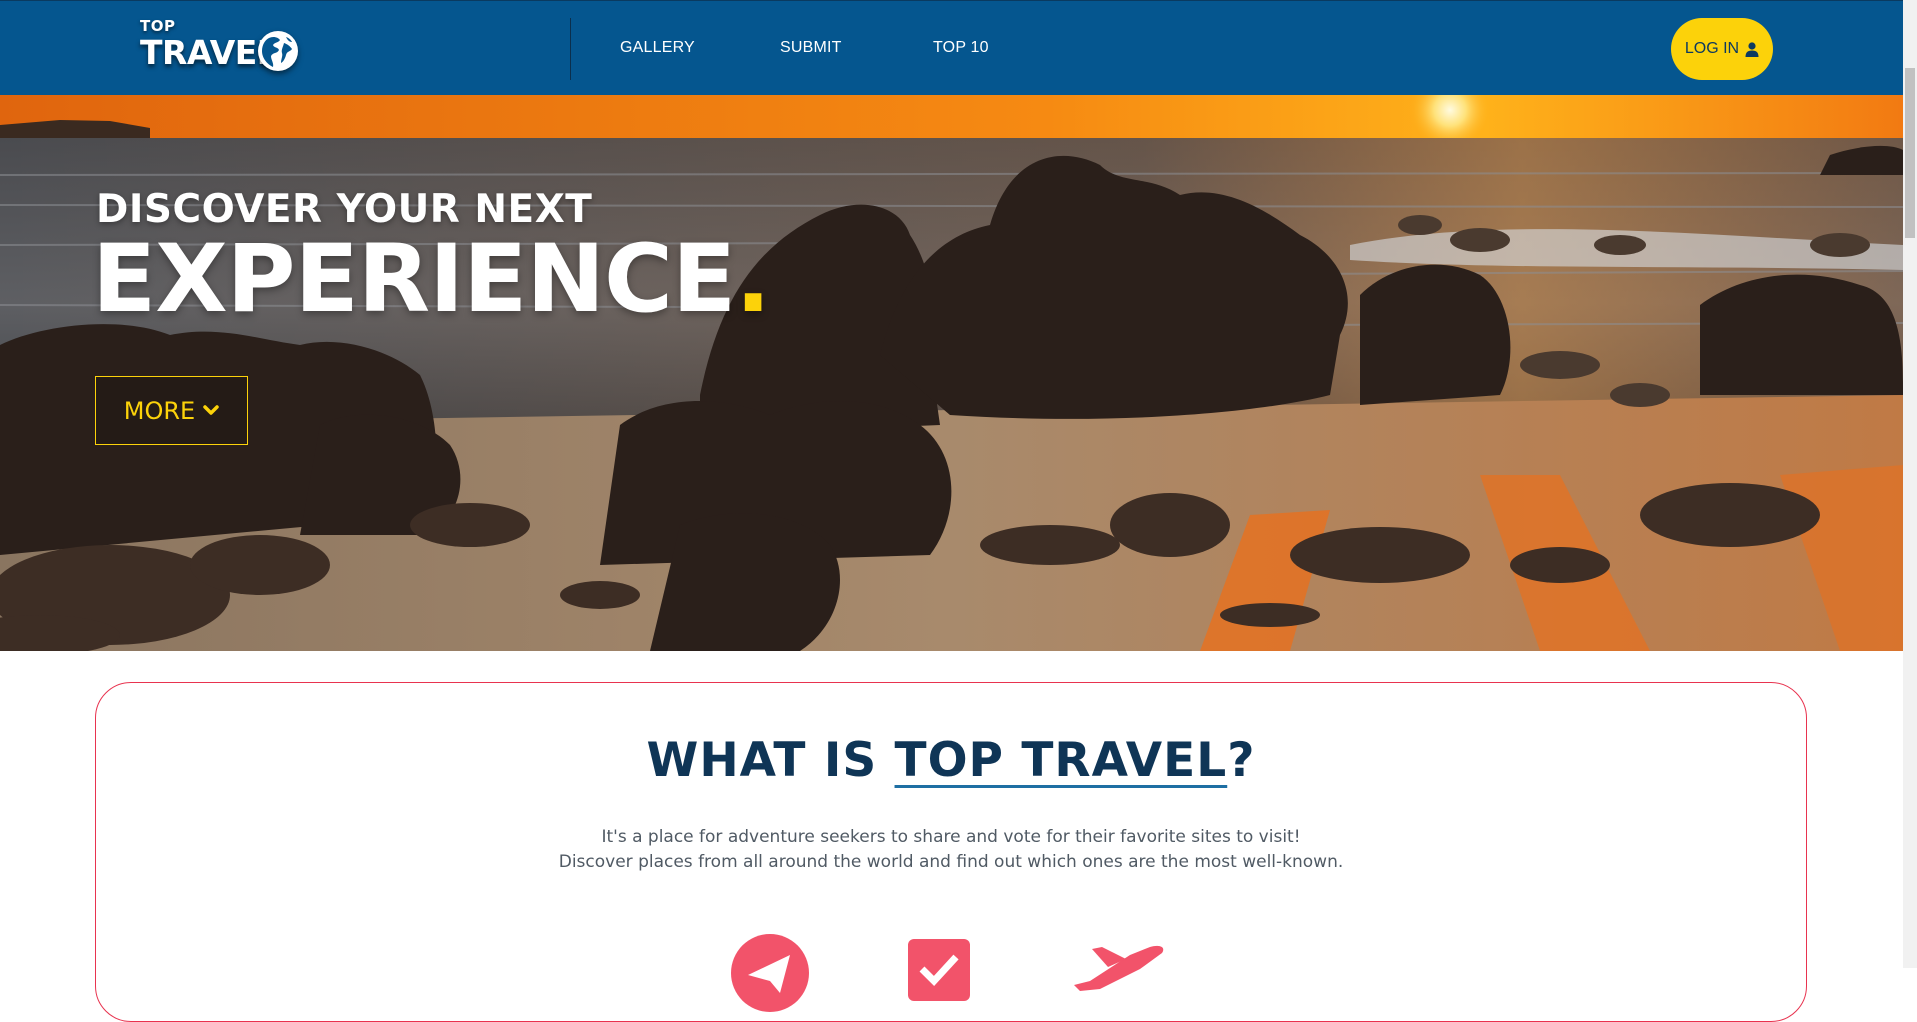  I want to click on login-button: LOG IN, so click(1722, 49).